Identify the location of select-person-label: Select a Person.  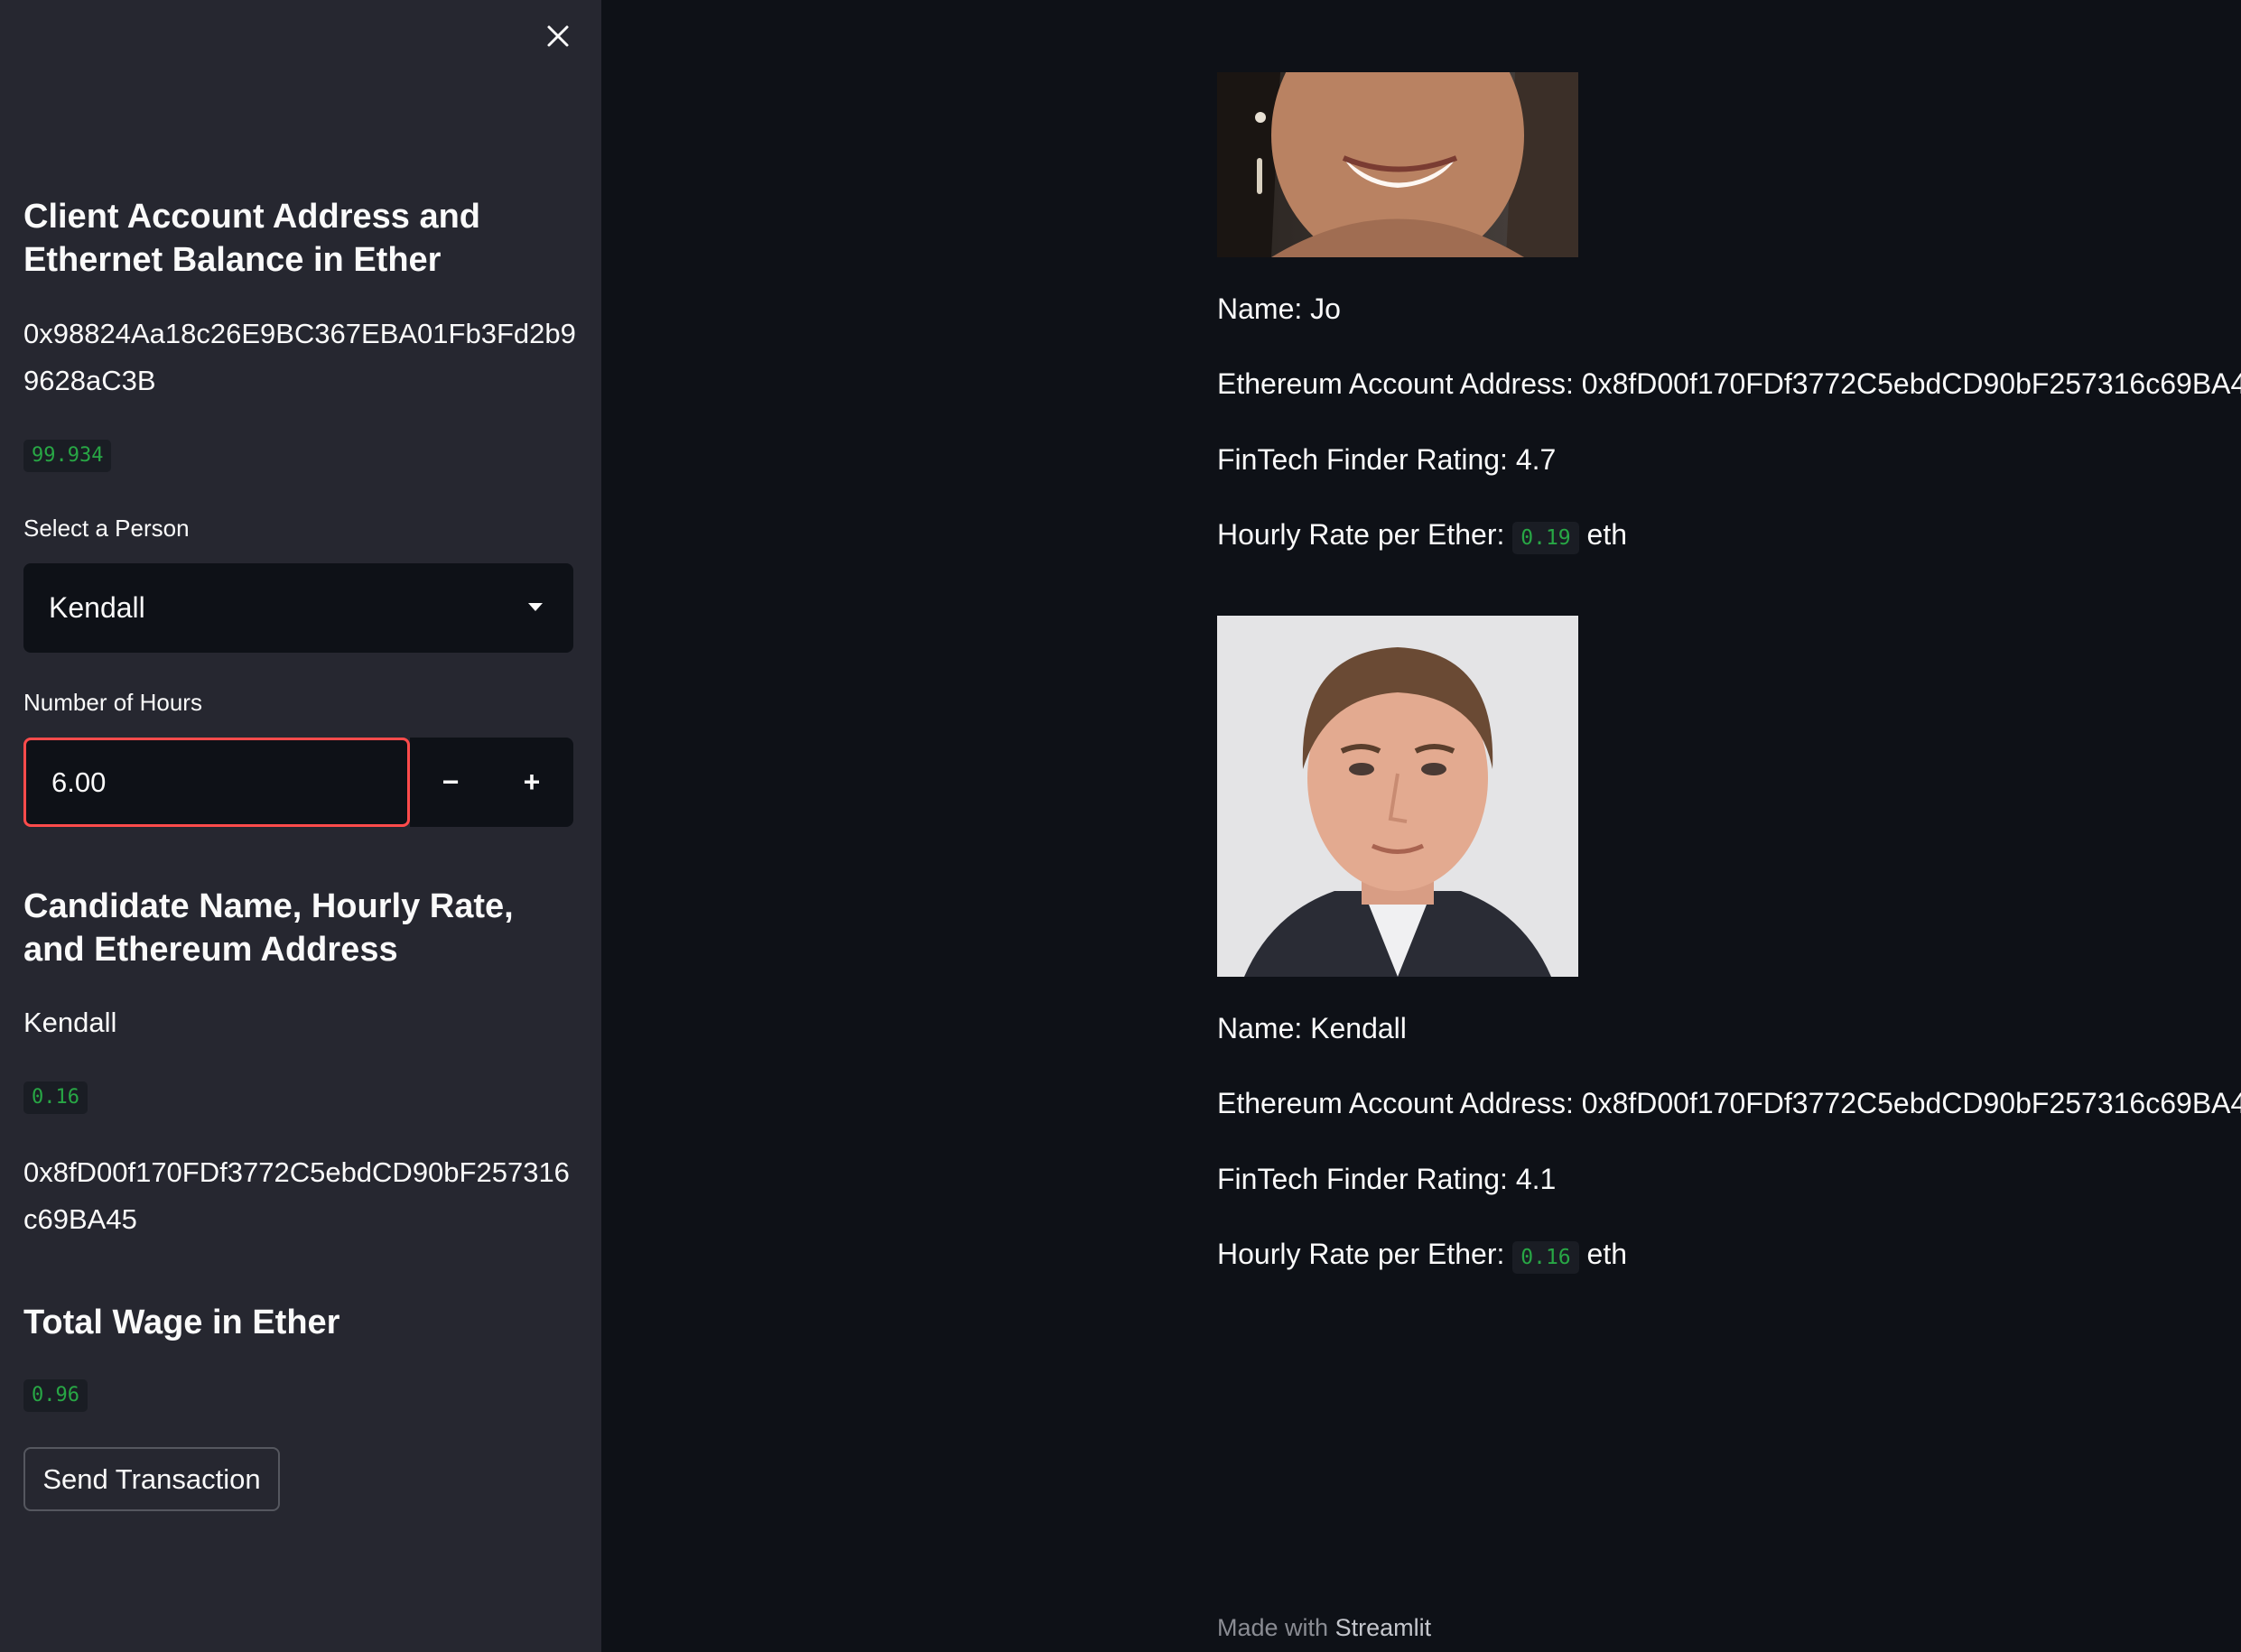
(106, 528).